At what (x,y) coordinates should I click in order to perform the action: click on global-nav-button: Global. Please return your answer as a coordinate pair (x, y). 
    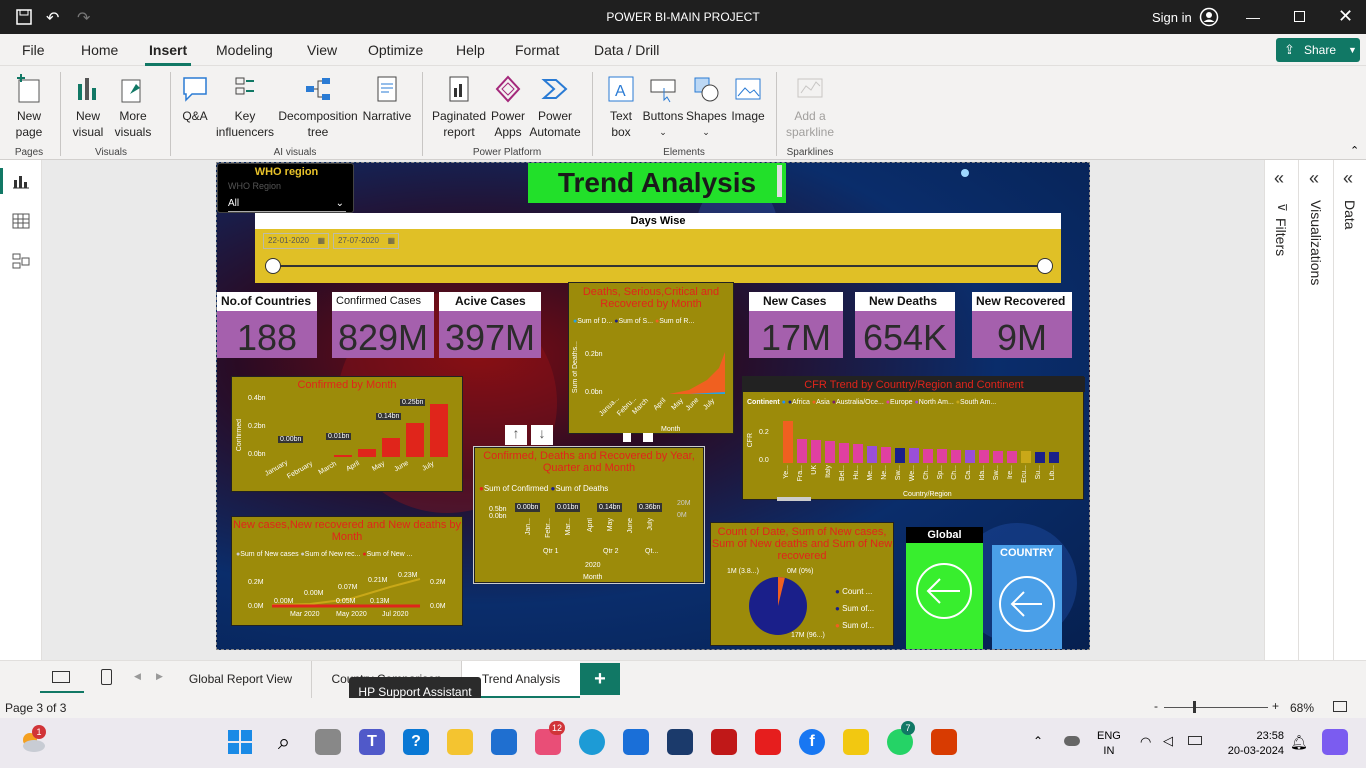
    Looking at the image, I should click on (944, 588).